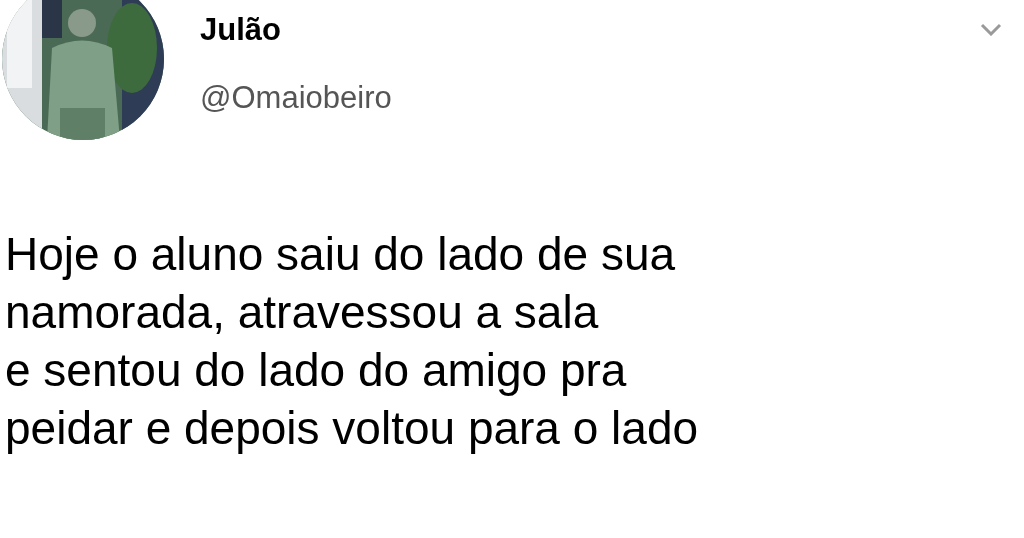 The height and width of the screenshot is (538, 1024). Describe the element at coordinates (296, 97) in the screenshot. I see `author-handle: @Omaiobeiro` at that location.